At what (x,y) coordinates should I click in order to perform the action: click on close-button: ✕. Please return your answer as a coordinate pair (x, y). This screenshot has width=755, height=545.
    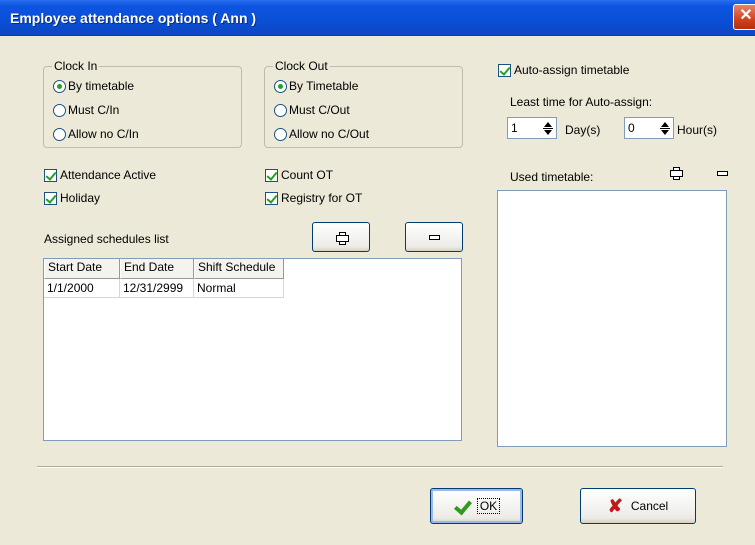
    Looking at the image, I should click on (744, 17).